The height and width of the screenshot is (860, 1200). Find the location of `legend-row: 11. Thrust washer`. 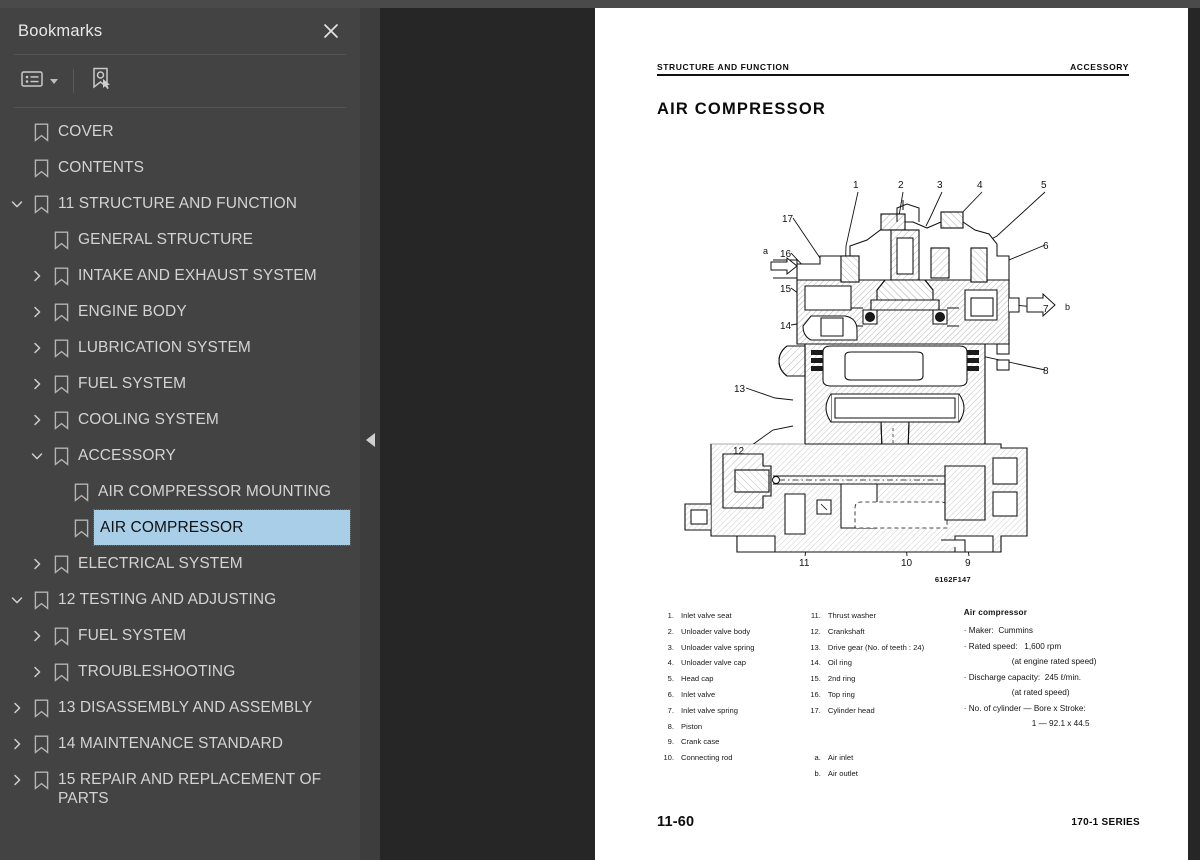

legend-row: 11. Thrust washer is located at coordinates (885, 616).